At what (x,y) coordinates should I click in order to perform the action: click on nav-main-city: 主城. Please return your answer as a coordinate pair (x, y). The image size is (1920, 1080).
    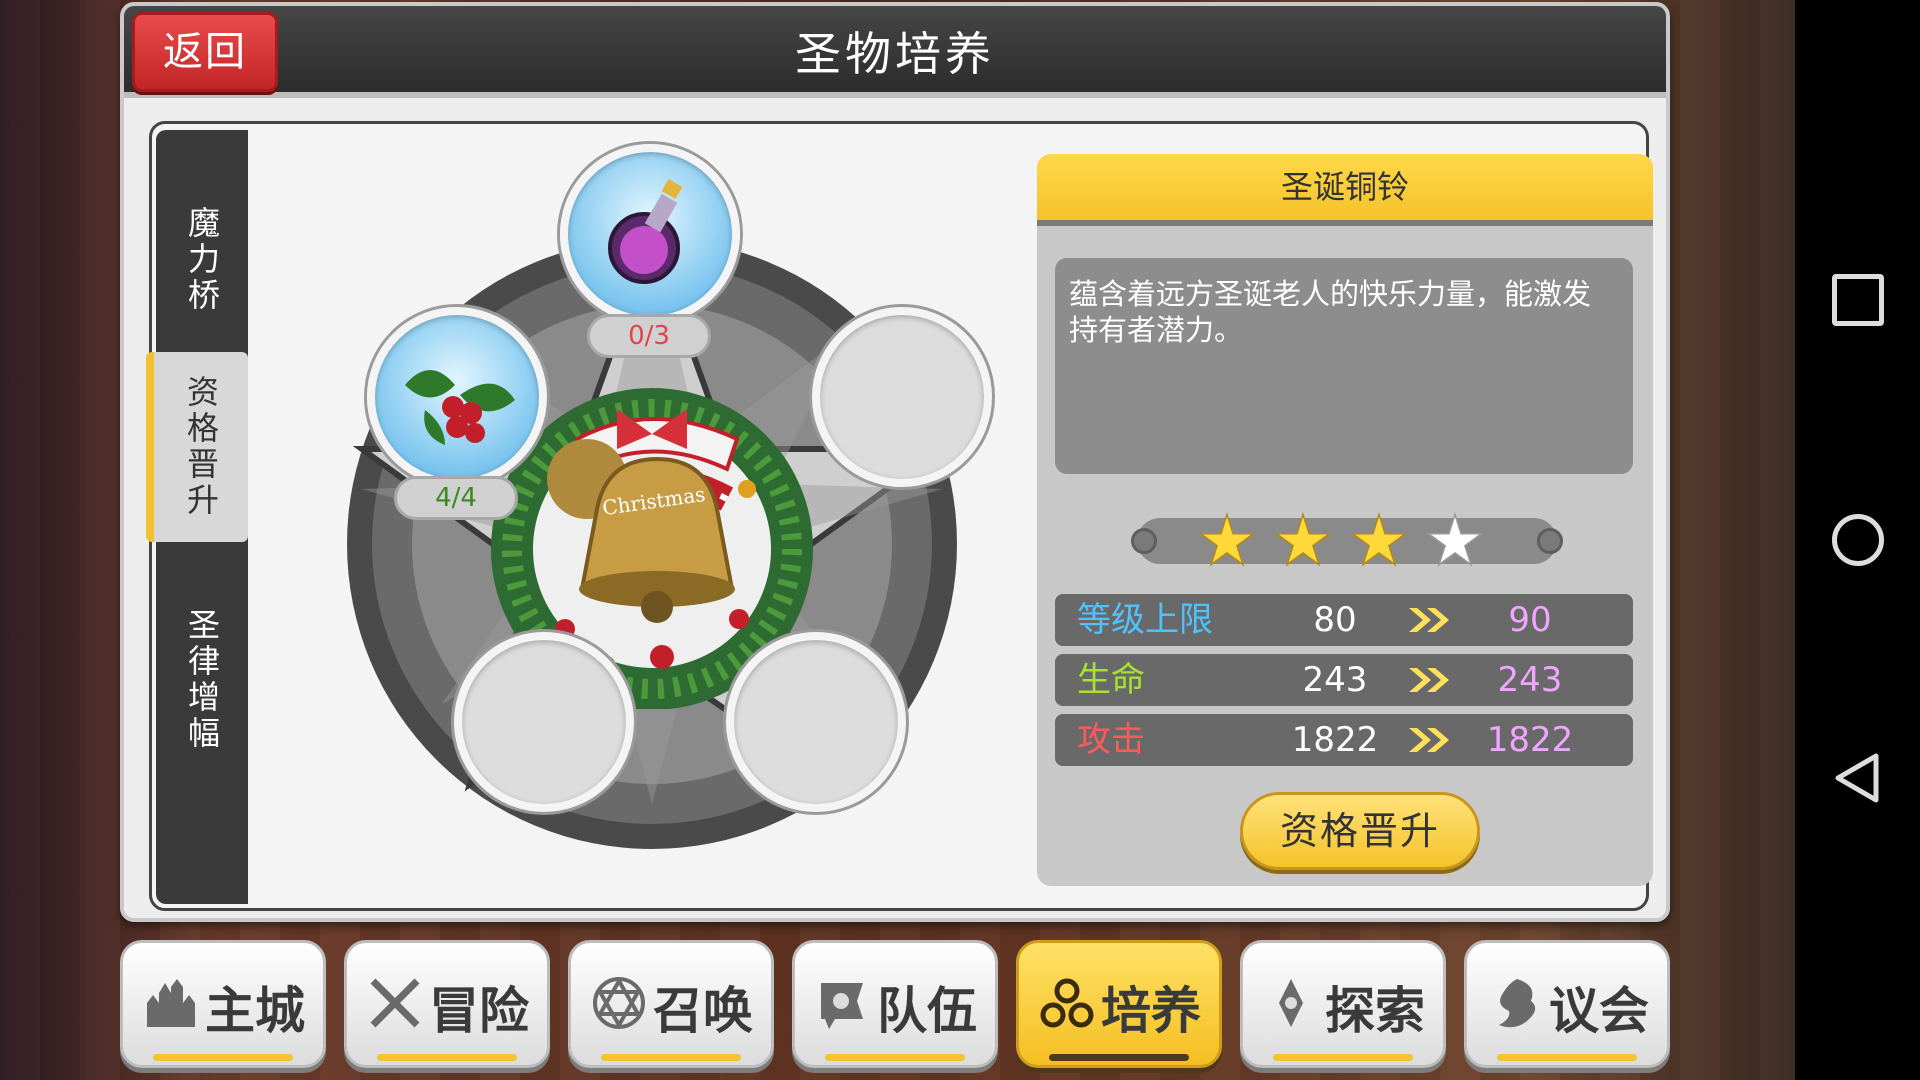
    Looking at the image, I should click on (223, 1004).